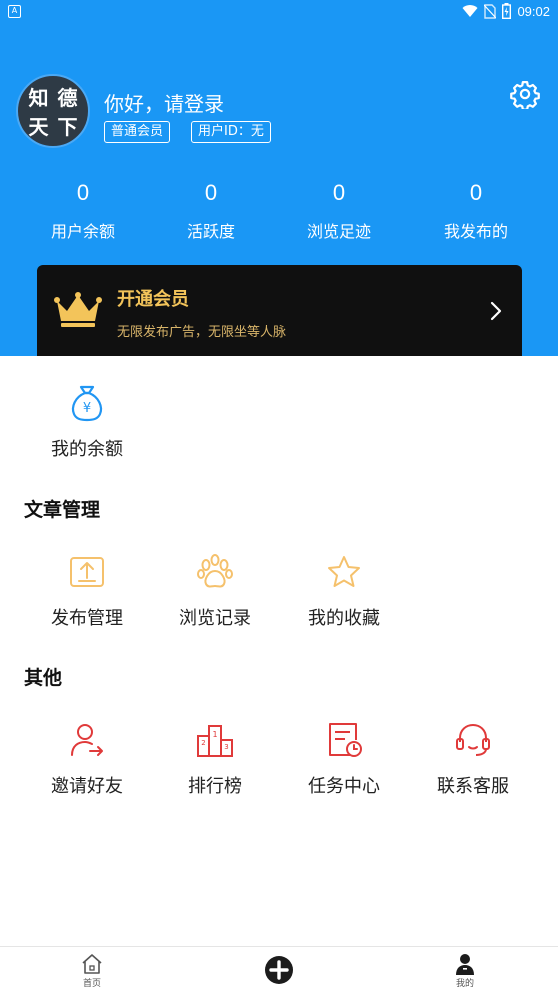  I want to click on stat-history: 0 浏览足迹, so click(339, 210).